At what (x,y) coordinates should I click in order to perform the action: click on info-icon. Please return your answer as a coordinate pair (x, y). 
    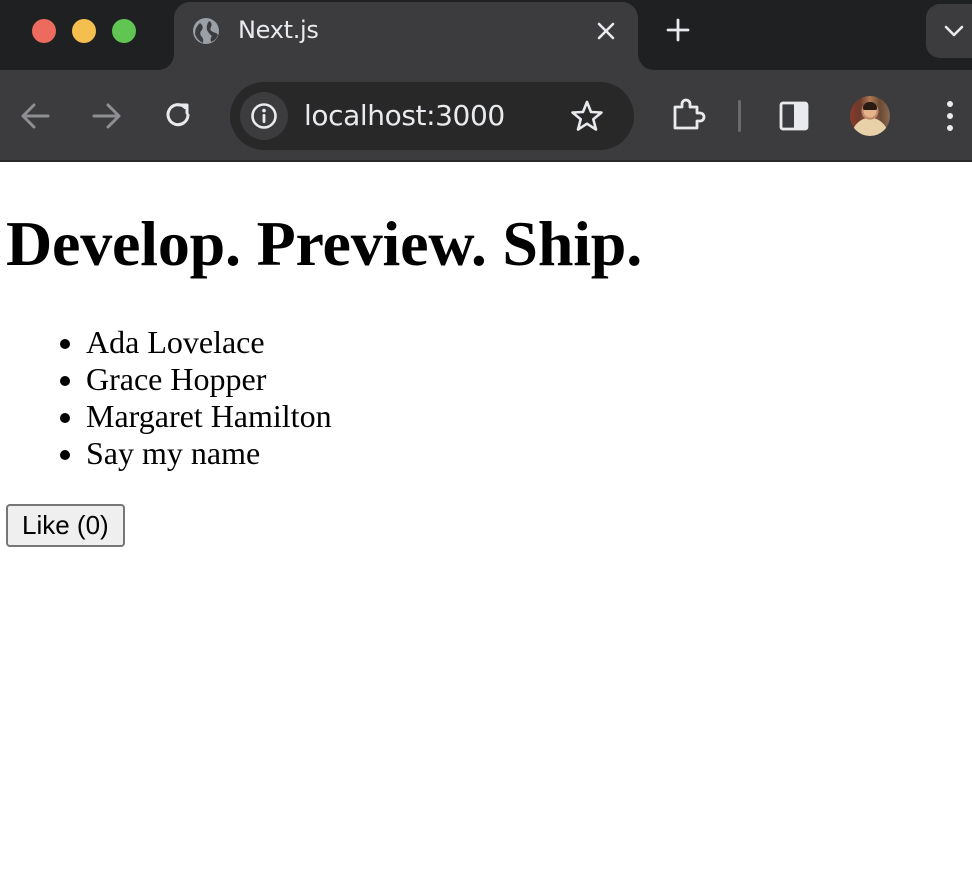
    Looking at the image, I should click on (264, 116).